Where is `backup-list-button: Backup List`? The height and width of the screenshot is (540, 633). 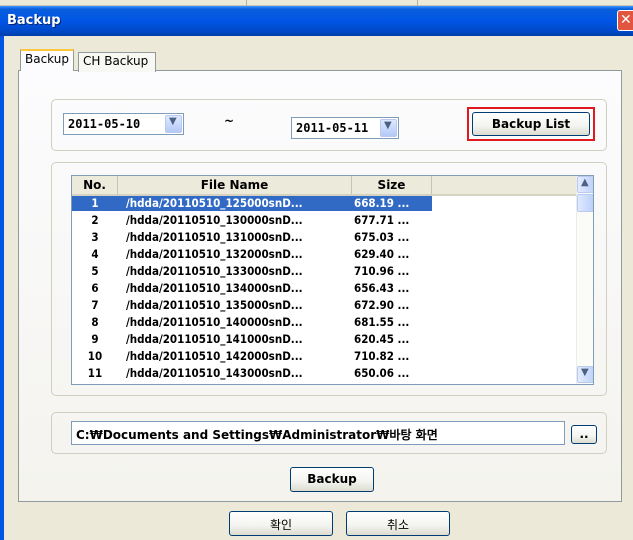
backup-list-button: Backup List is located at coordinates (531, 124).